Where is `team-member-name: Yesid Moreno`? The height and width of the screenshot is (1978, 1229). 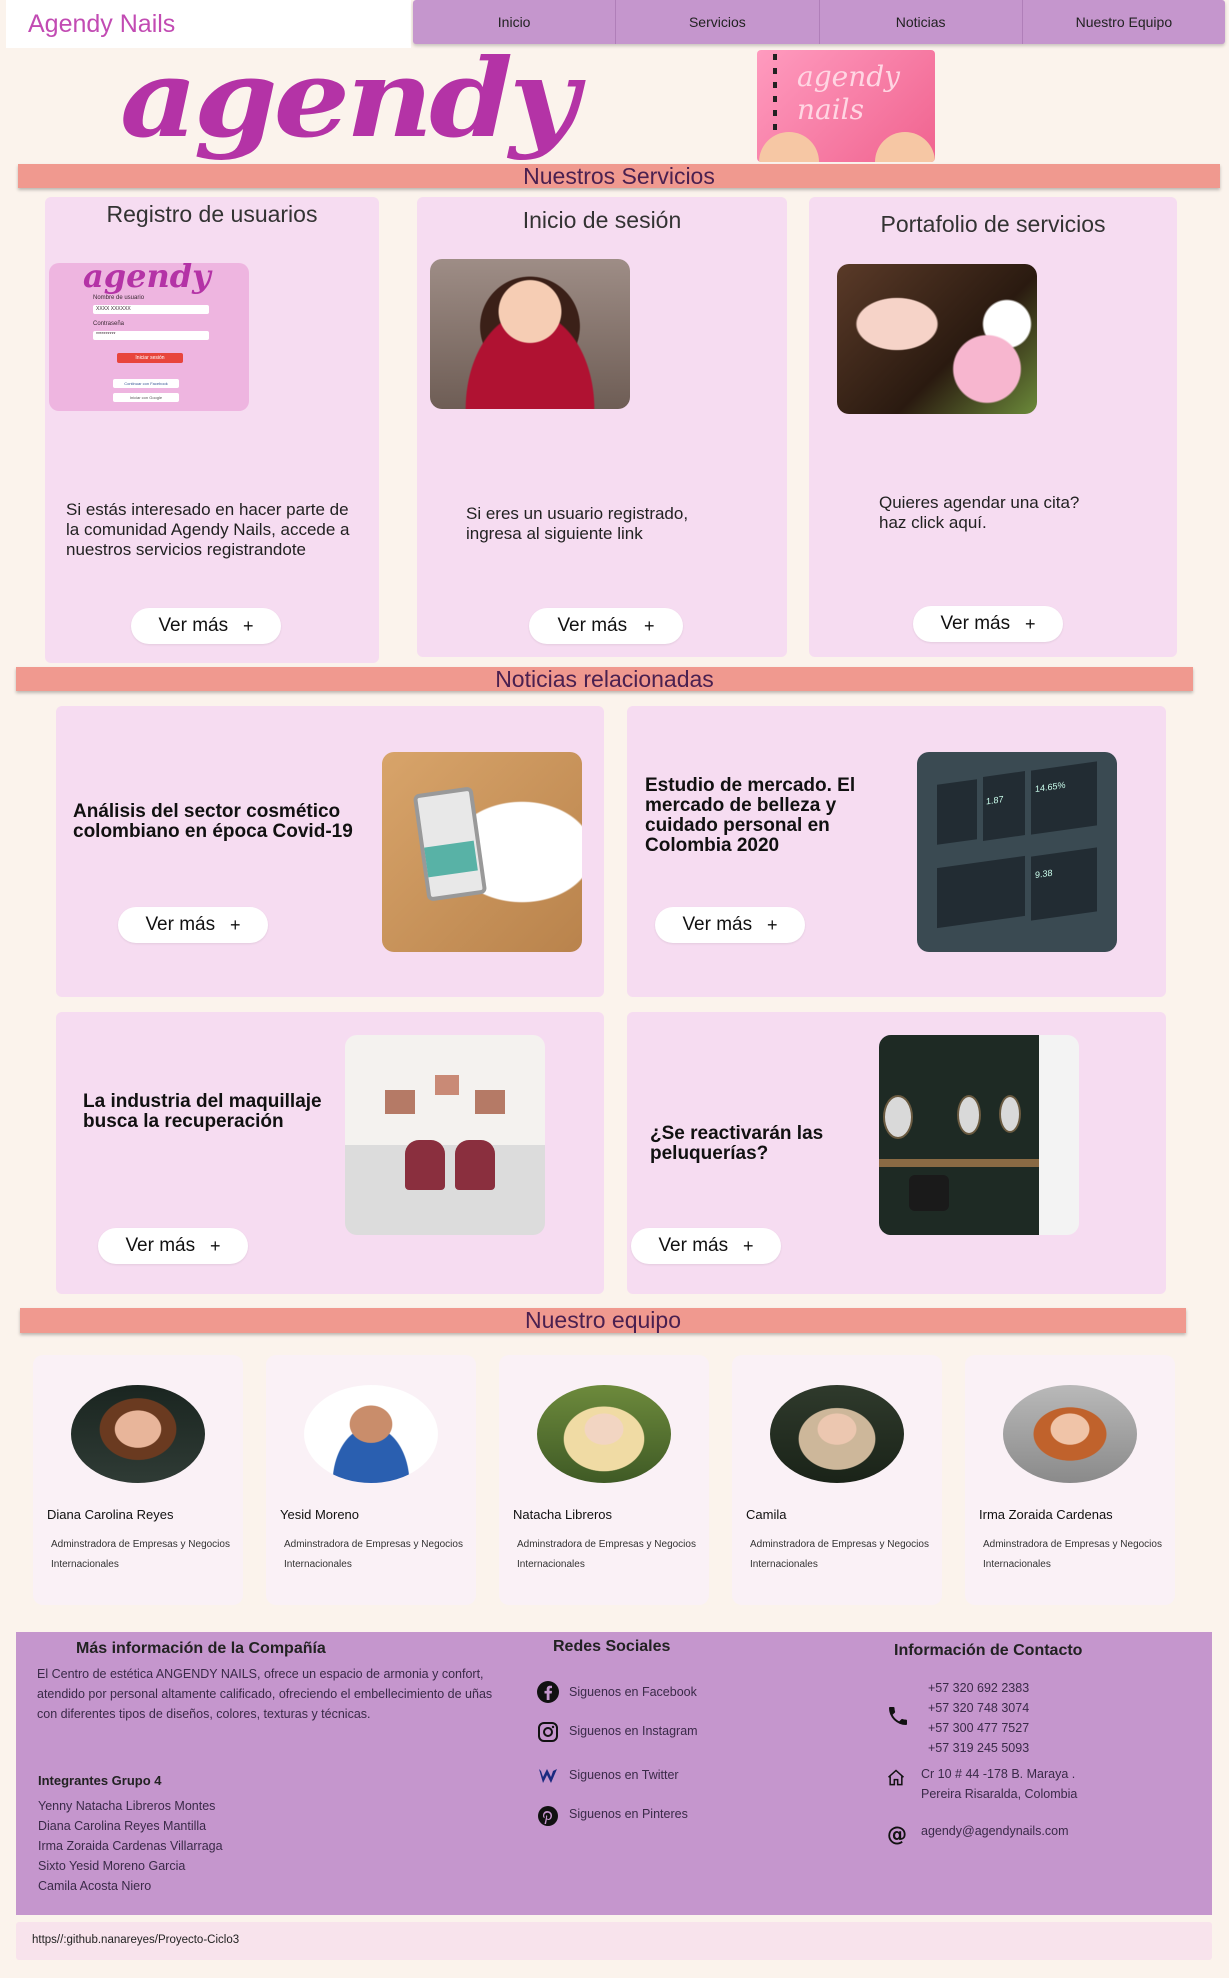 team-member-name: Yesid Moreno is located at coordinates (320, 1514).